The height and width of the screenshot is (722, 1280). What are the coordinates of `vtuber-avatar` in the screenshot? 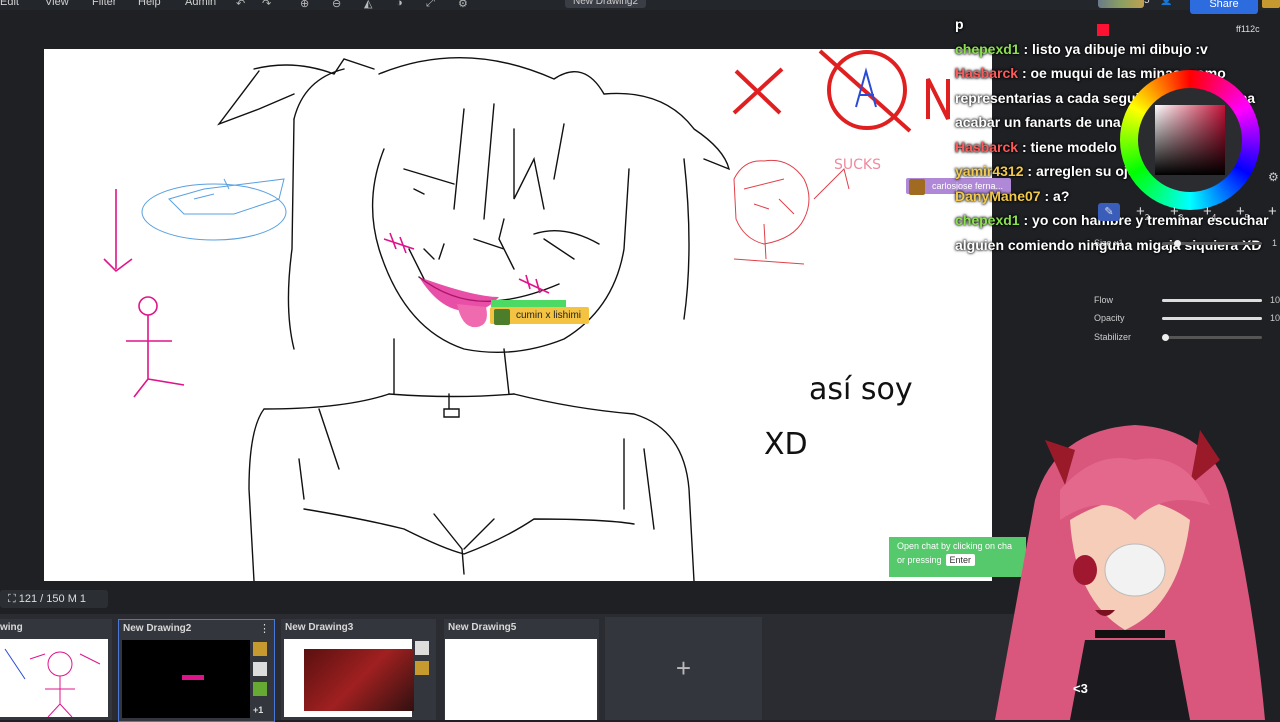 It's located at (1130, 572).